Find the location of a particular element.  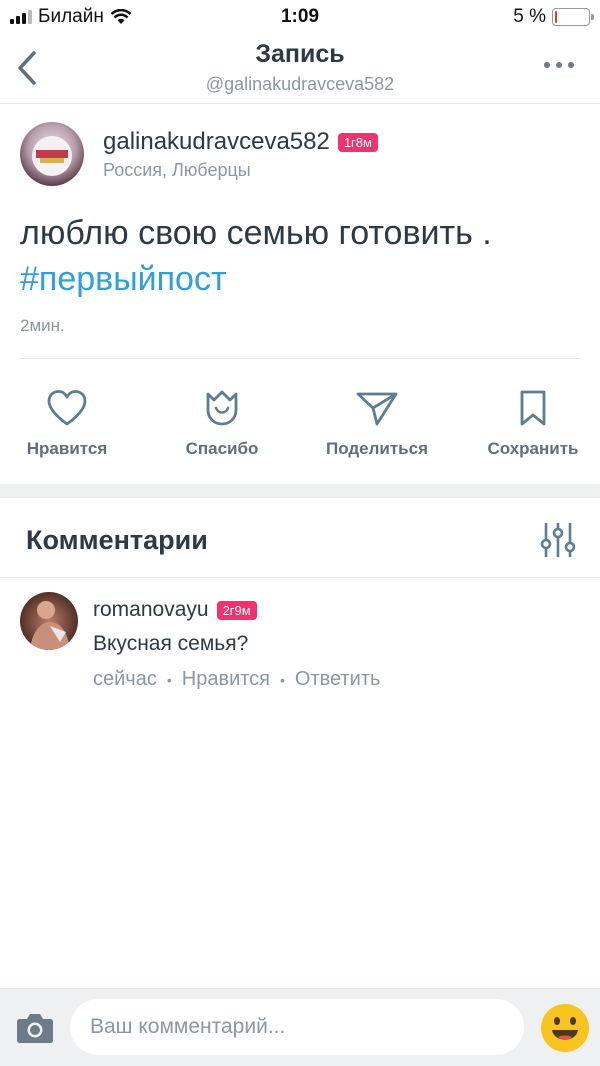

status-right: 5 % is located at coordinates (553, 17).